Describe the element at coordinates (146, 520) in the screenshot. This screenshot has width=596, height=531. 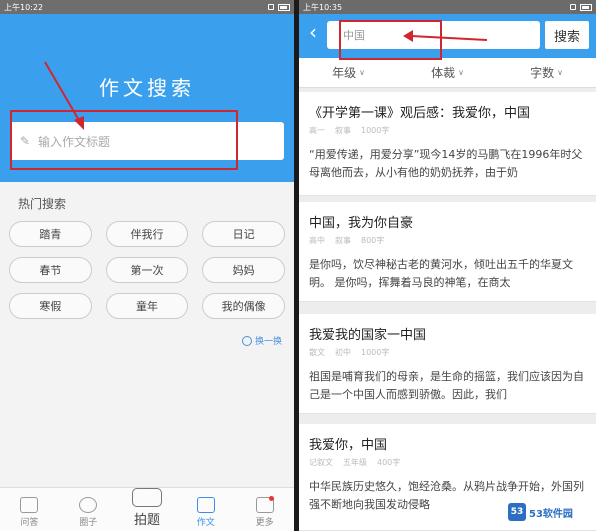
I see `tab-label: 拍题` at that location.